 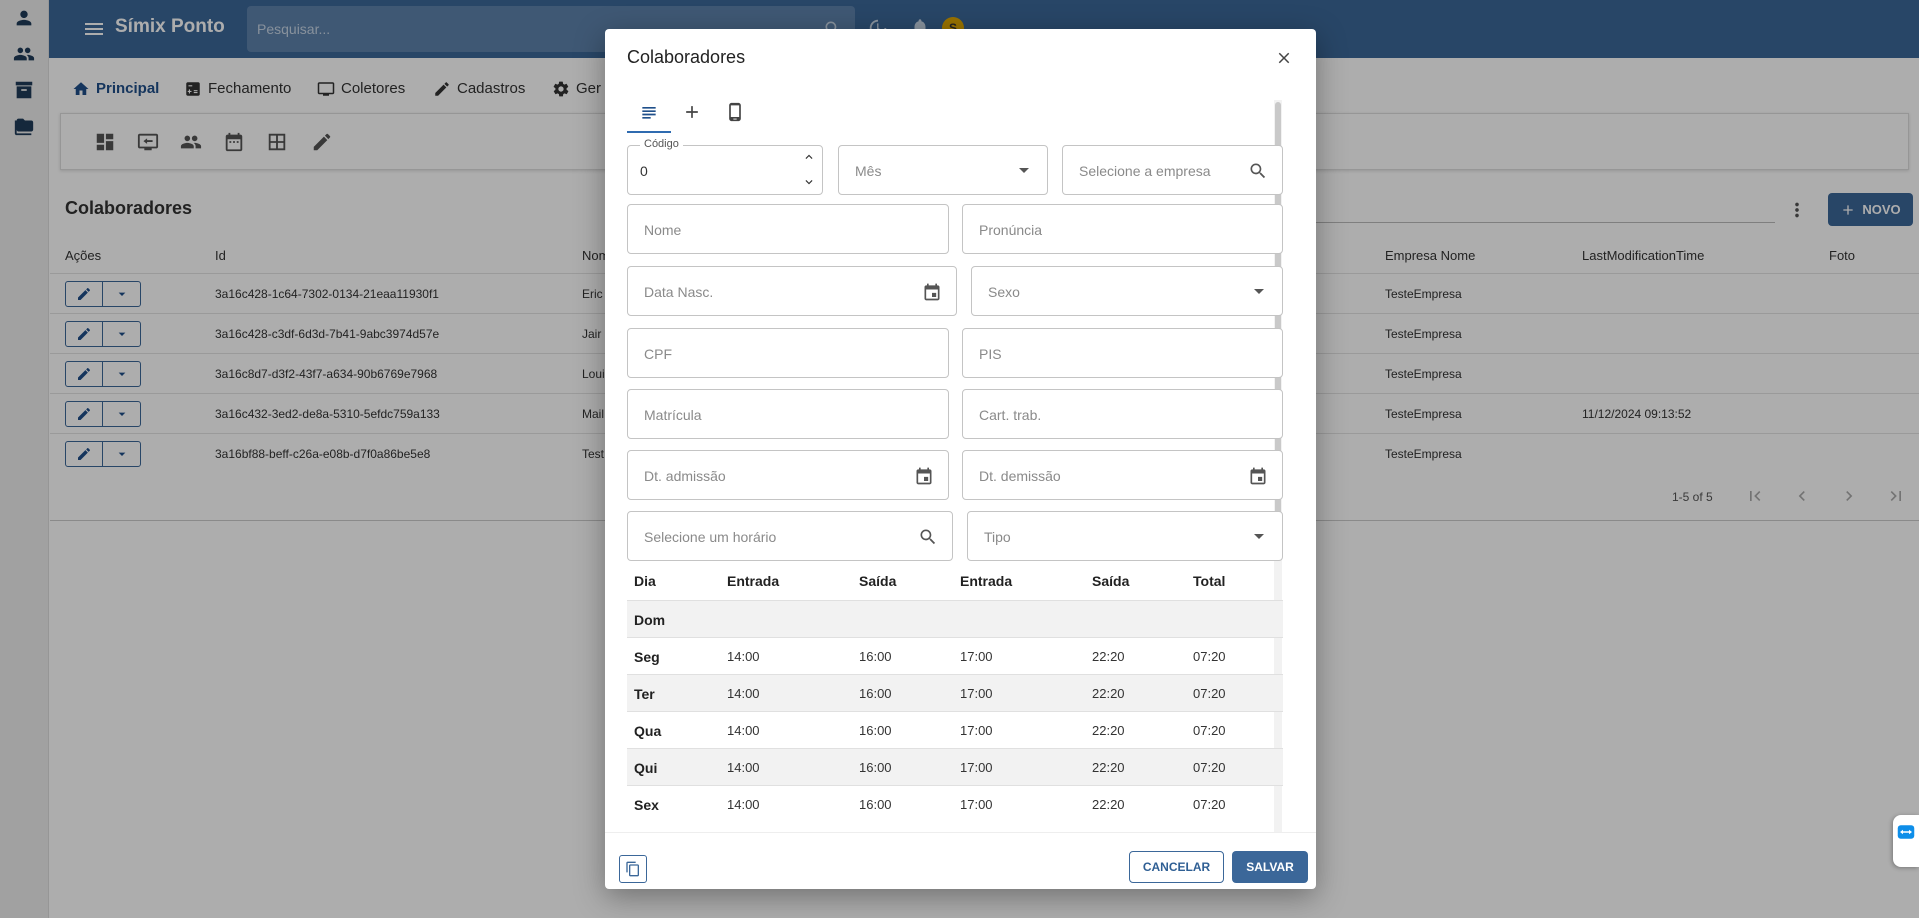 I want to click on horario-autocomplete, so click(x=790, y=536).